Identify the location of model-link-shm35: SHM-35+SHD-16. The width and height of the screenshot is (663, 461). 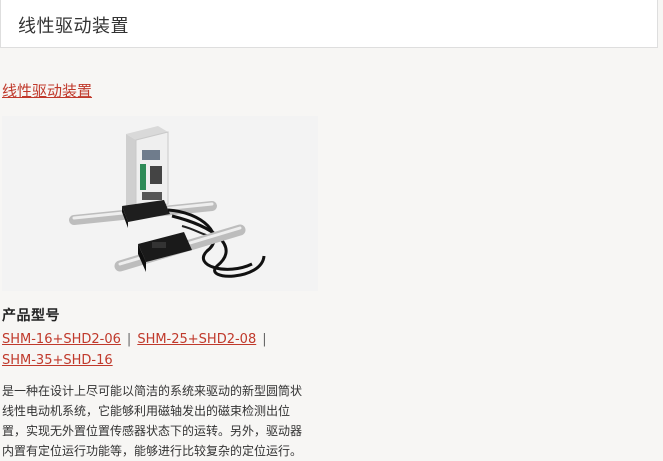
(57, 360).